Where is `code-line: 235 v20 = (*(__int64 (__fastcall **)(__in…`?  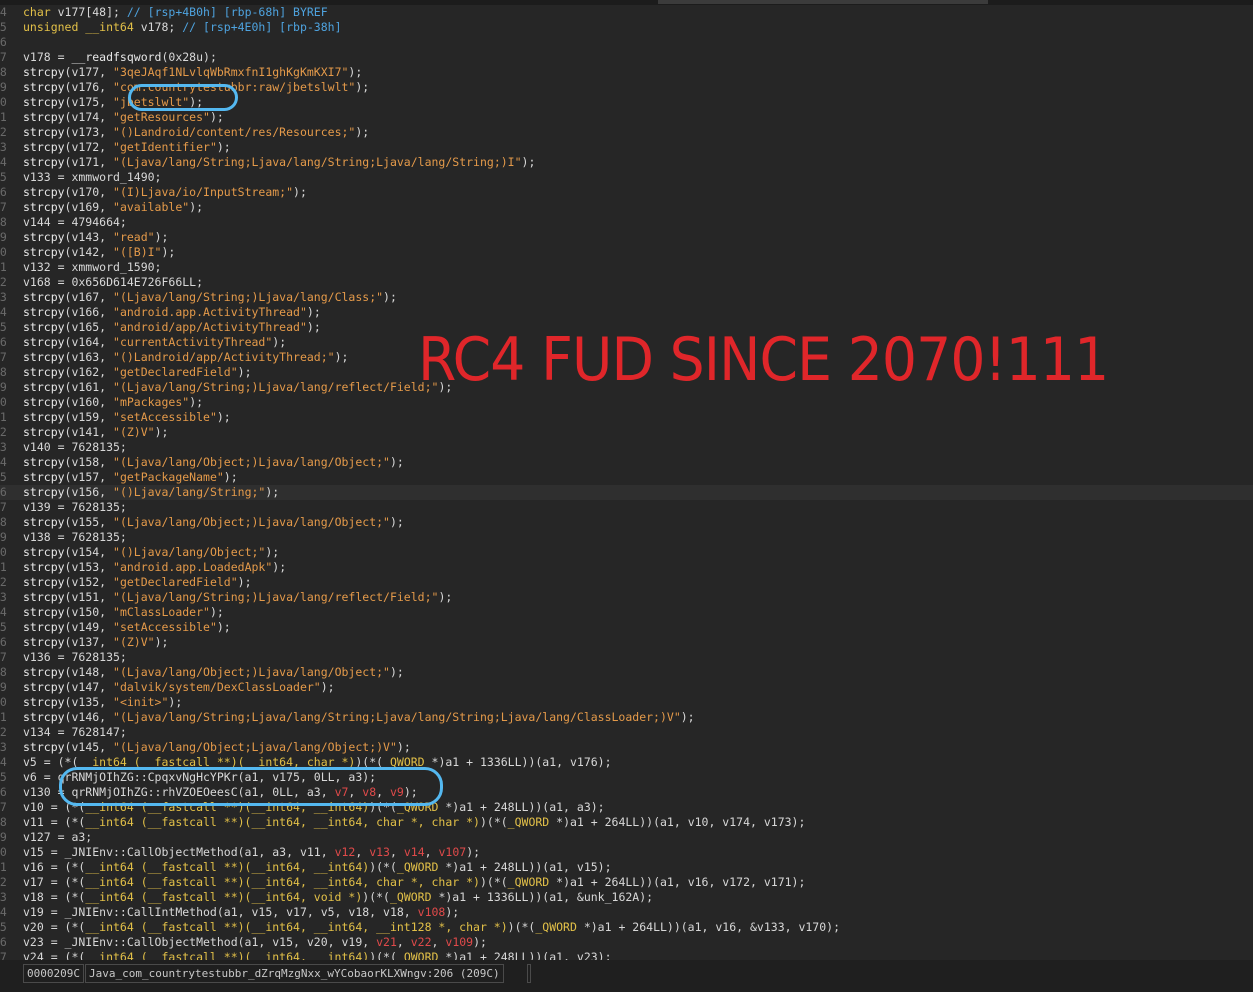
code-line: 235 v20 = (*(__int64 (__fastcall **)(__in… is located at coordinates (626, 927).